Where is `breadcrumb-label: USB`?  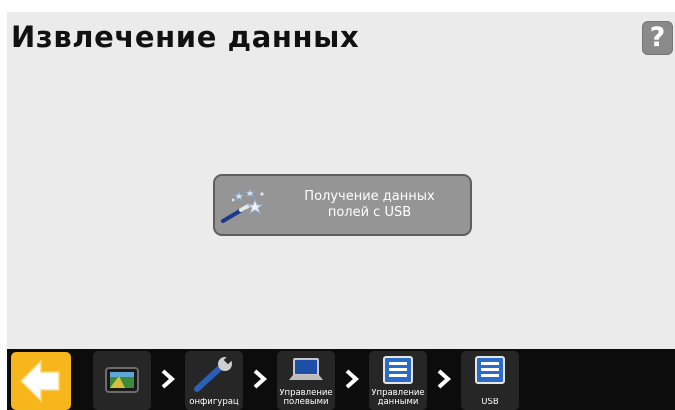
breadcrumb-label: USB is located at coordinates (490, 402).